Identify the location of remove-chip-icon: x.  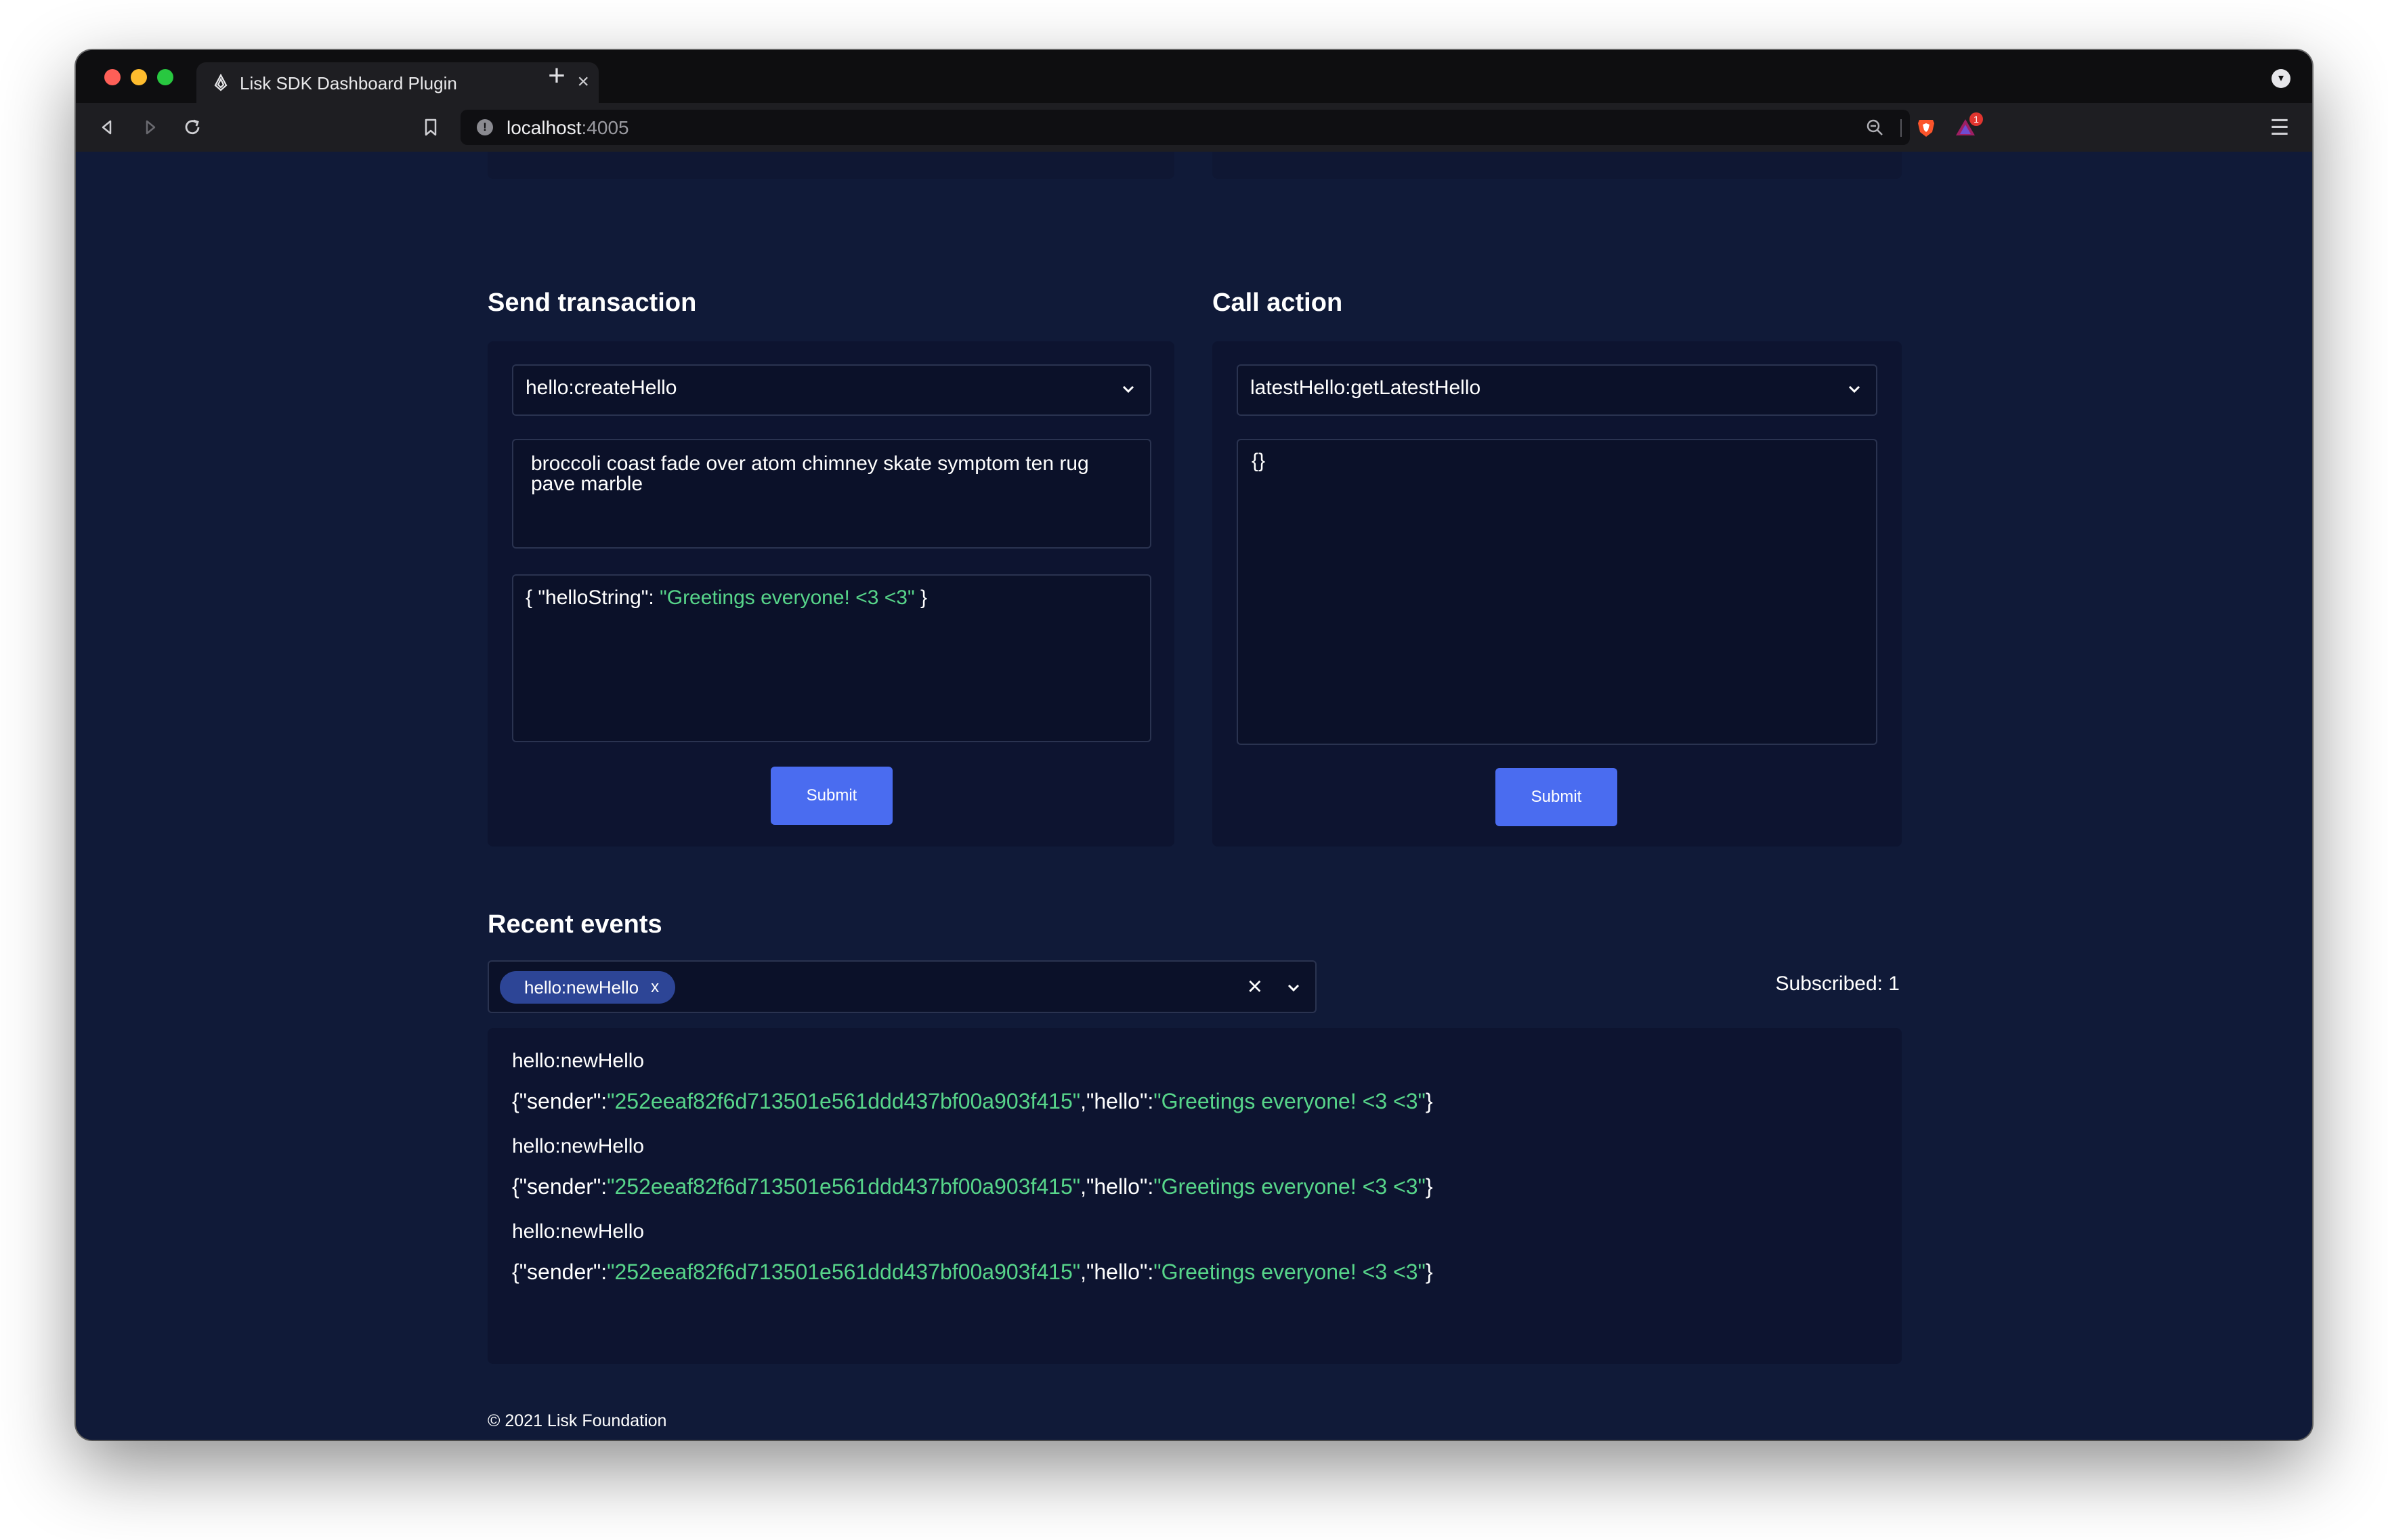
(655, 988).